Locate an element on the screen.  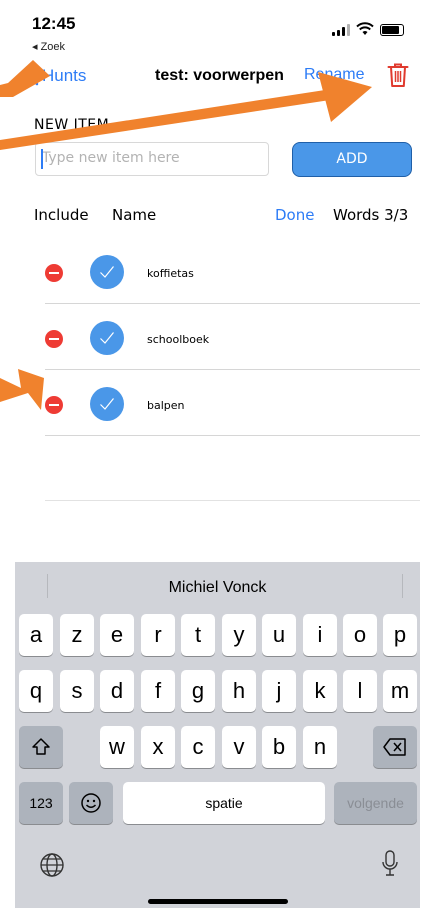
new-item-input: Type new item here is located at coordinates (152, 159).